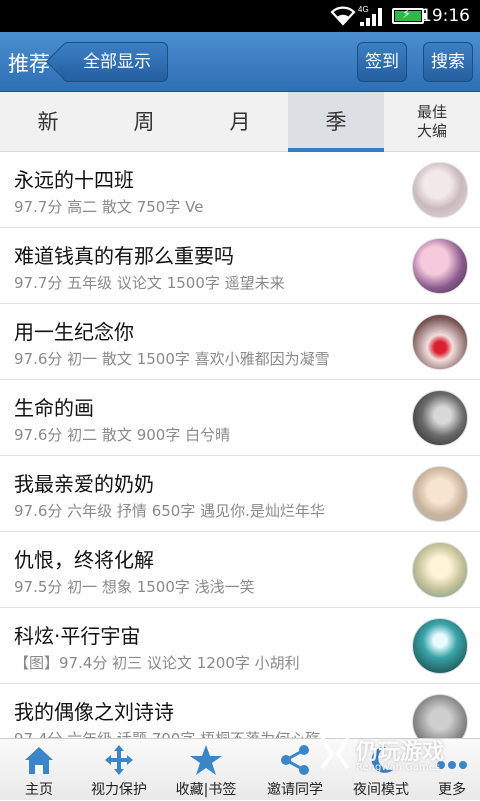  I want to click on period-tabs: 新 周 月 季 最佳 大编, so click(240, 122).